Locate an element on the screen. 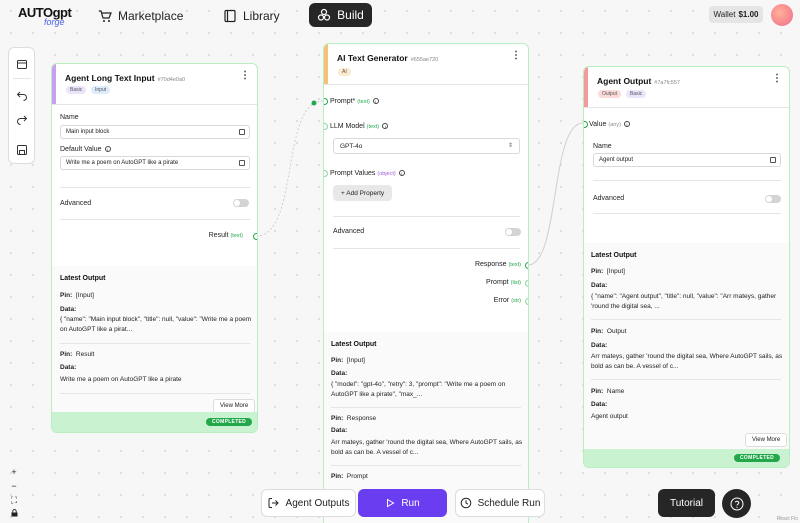 This screenshot has width=800, height=523. clock-icon is located at coordinates (465, 503).